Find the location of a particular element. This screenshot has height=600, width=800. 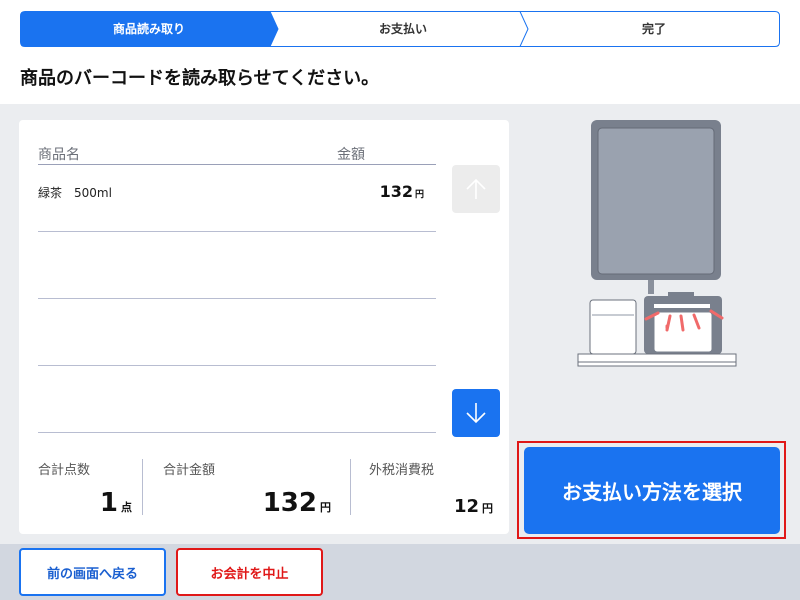

total-count-value: 1 is located at coordinates (108, 503).